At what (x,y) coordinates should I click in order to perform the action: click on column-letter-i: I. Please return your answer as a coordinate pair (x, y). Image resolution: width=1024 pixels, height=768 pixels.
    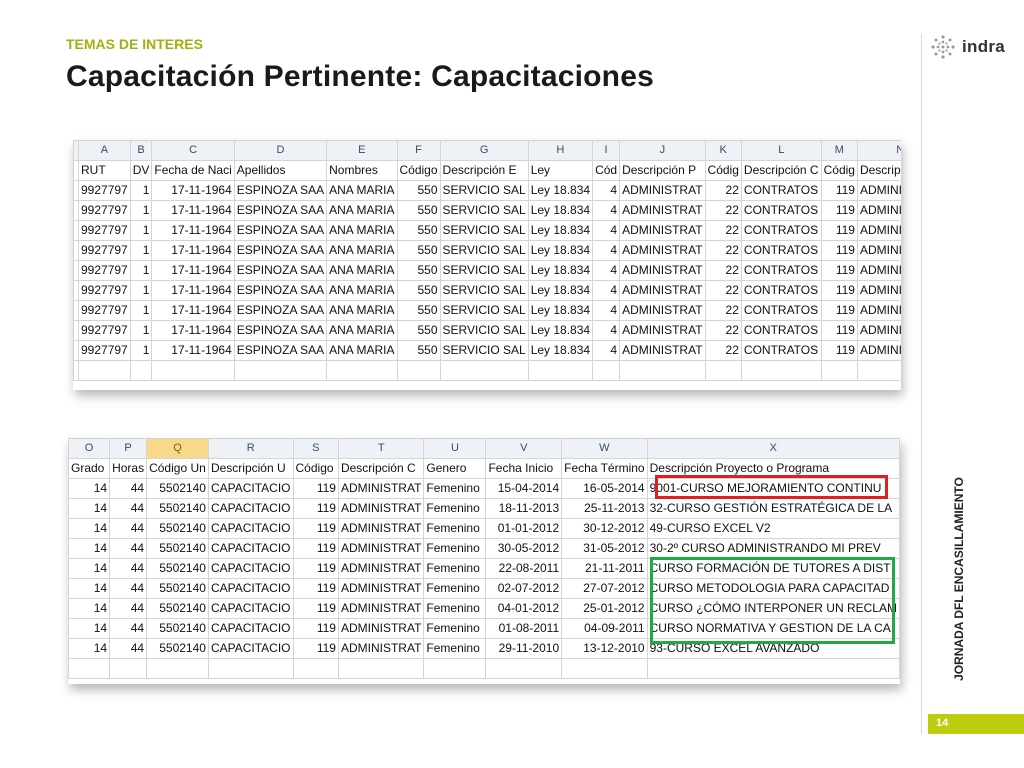
    Looking at the image, I should click on (606, 150).